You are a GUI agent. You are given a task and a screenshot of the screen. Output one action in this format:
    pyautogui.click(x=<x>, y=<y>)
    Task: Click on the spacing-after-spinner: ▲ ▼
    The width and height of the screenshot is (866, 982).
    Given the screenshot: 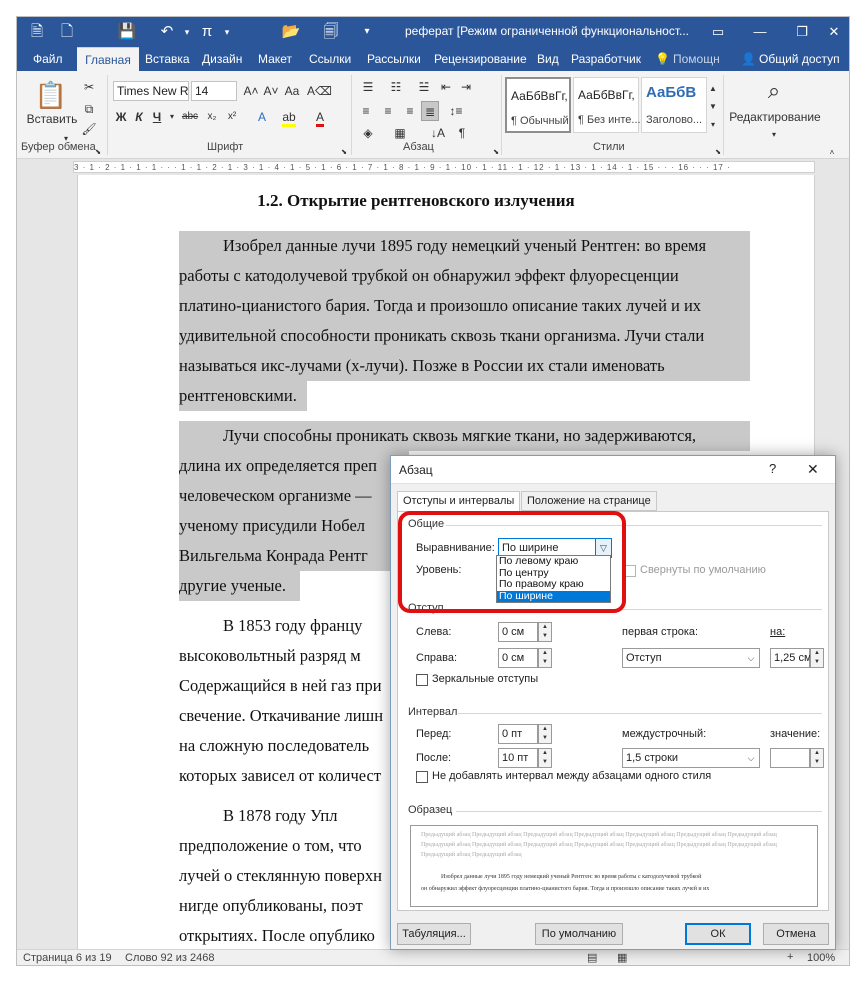 What is the action you would take?
    pyautogui.click(x=545, y=758)
    